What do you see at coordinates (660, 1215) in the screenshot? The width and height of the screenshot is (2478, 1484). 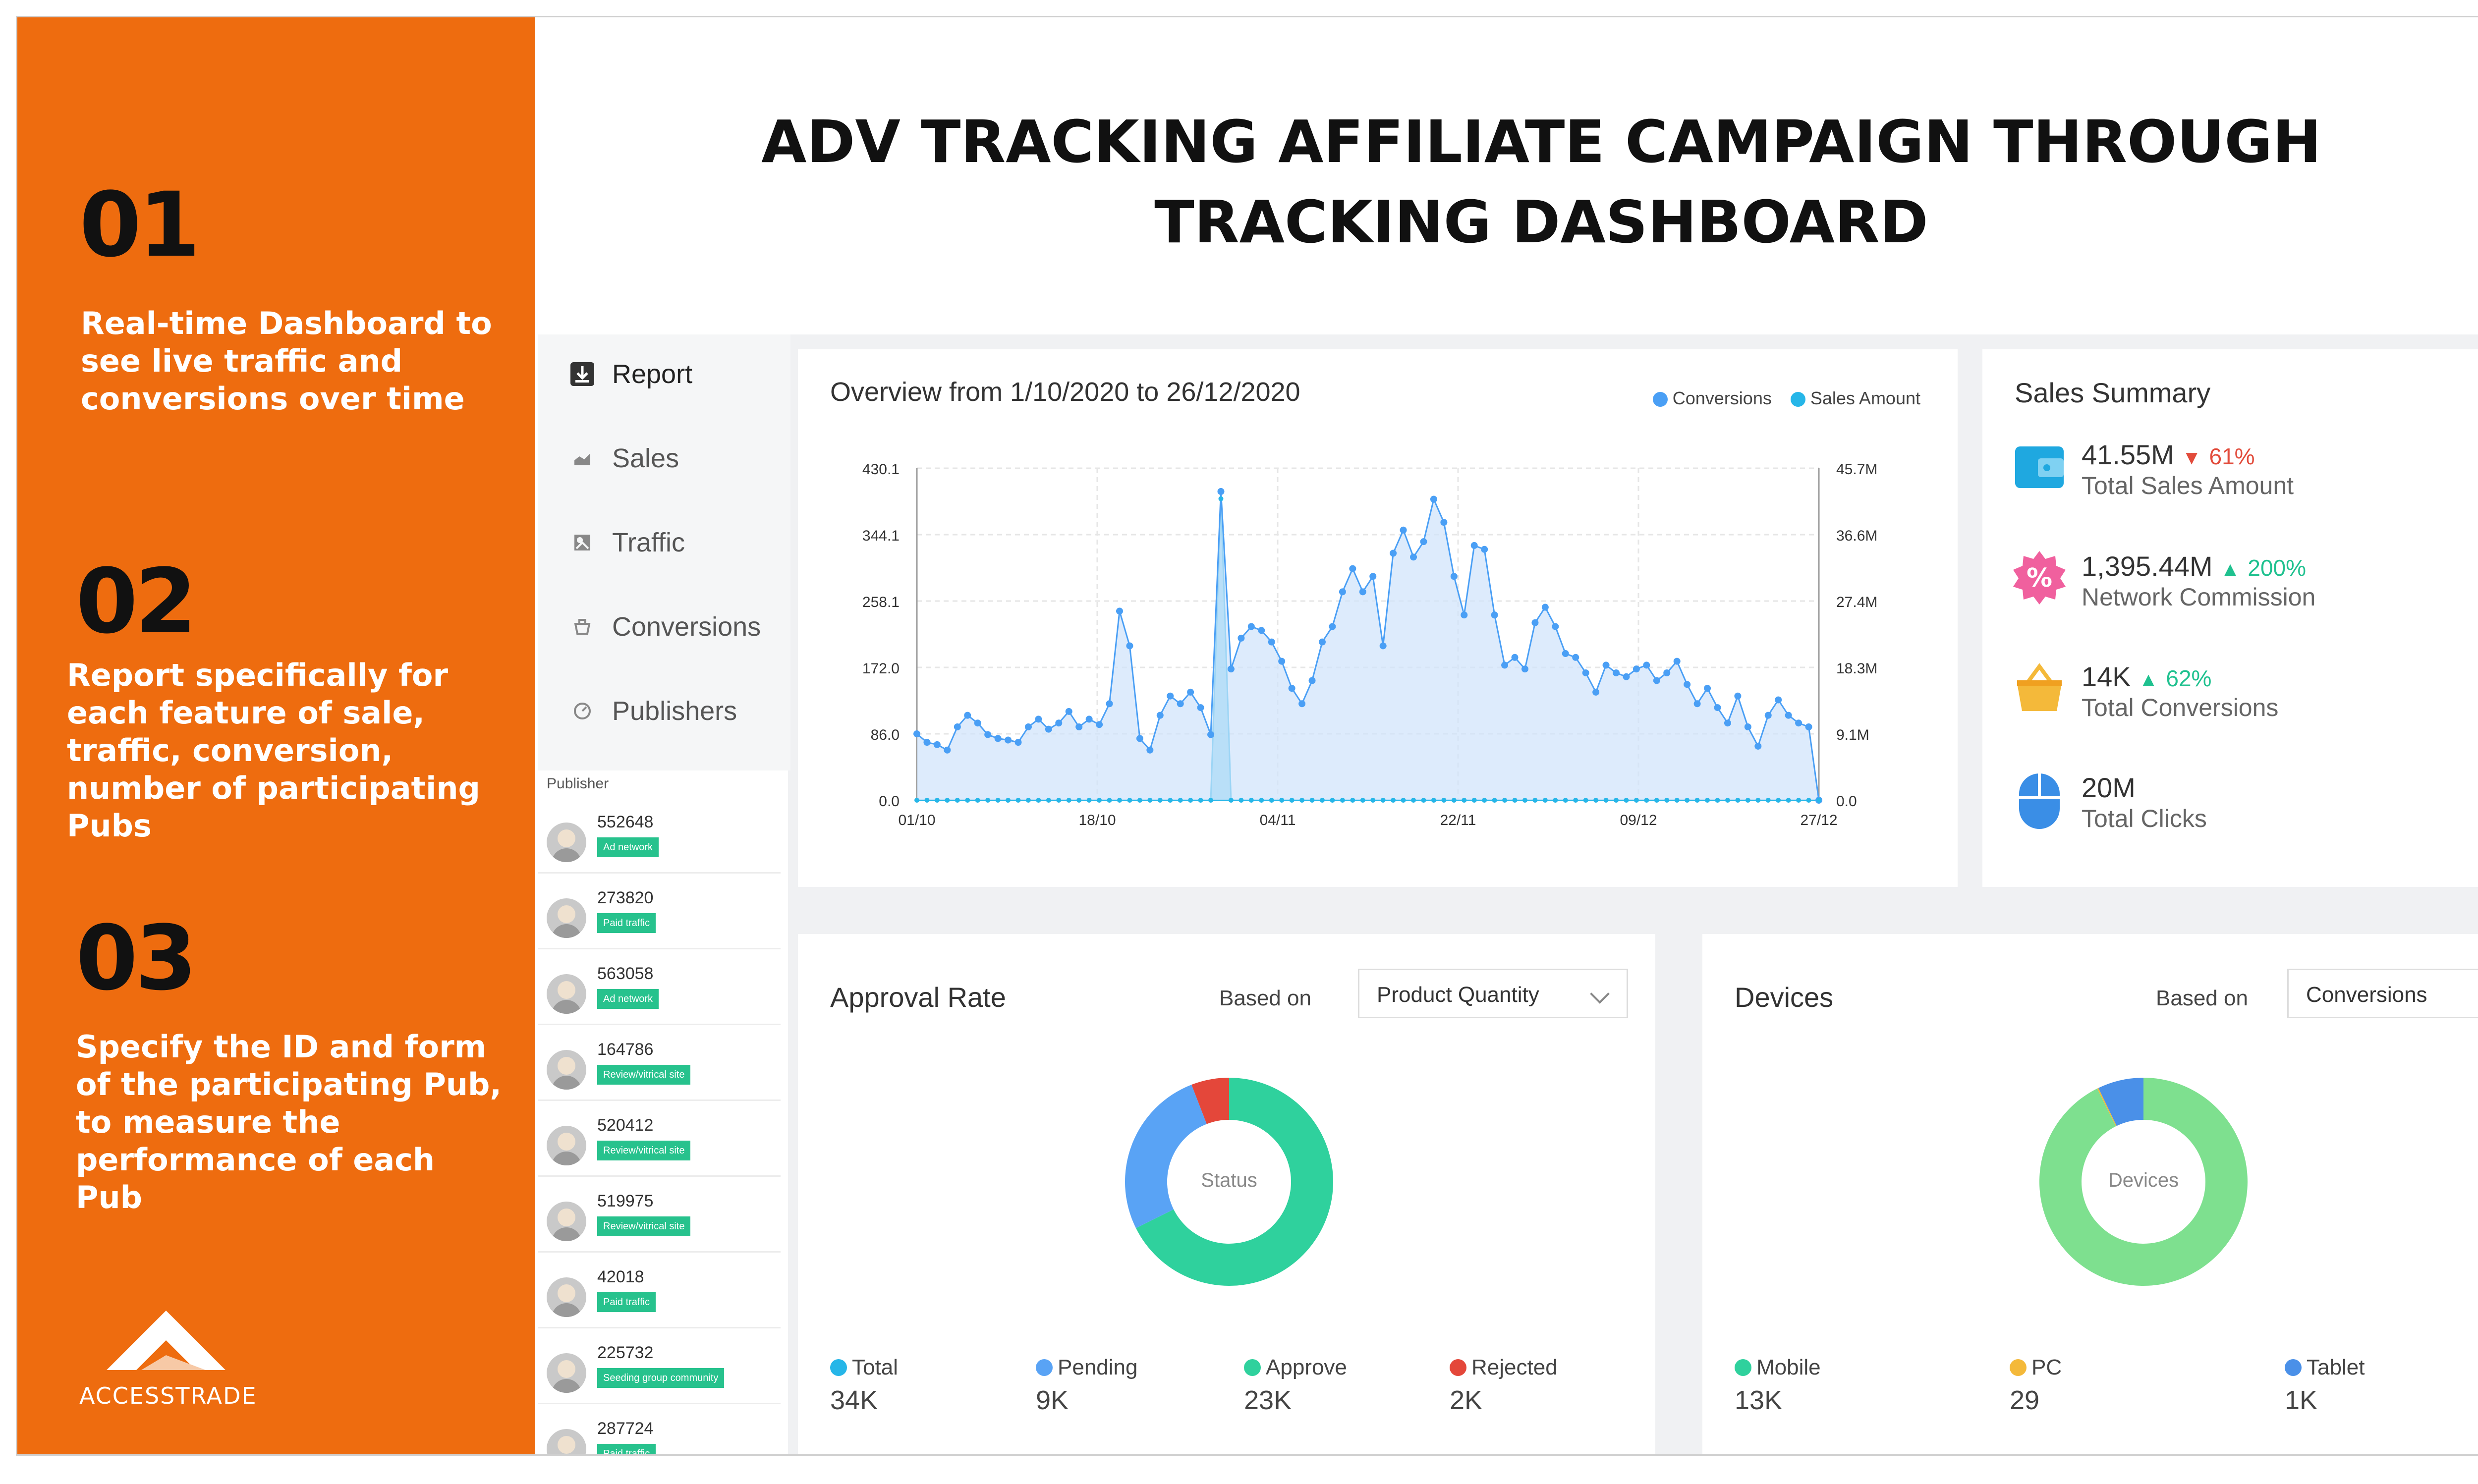 I see `publisher-row: 519975 Review/vitrical site` at bounding box center [660, 1215].